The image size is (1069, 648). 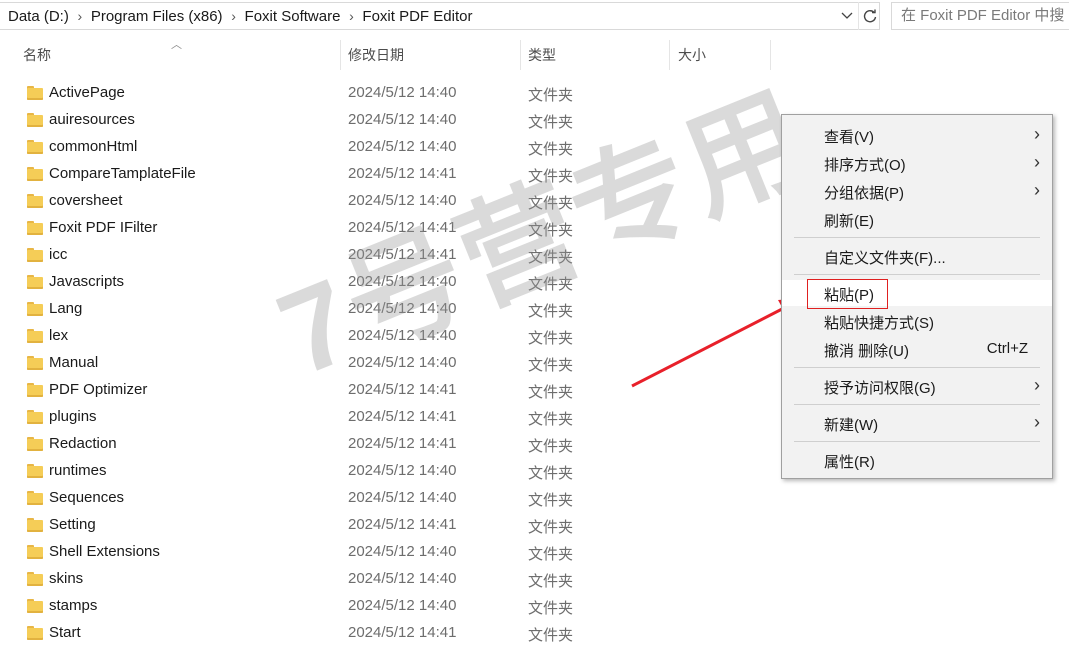 What do you see at coordinates (390, 472) in the screenshot?
I see `file-row: runtimes 2024/5/12 14:40 文件夹` at bounding box center [390, 472].